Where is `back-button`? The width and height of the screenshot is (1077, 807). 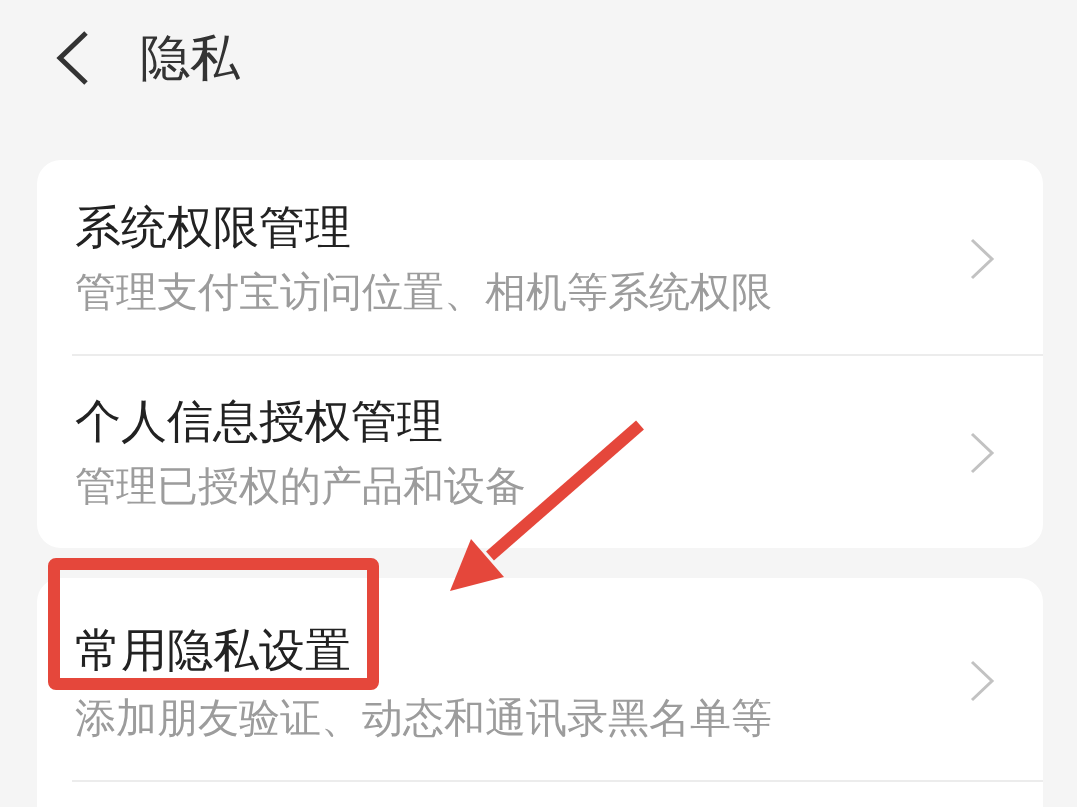
back-button is located at coordinates (72, 58).